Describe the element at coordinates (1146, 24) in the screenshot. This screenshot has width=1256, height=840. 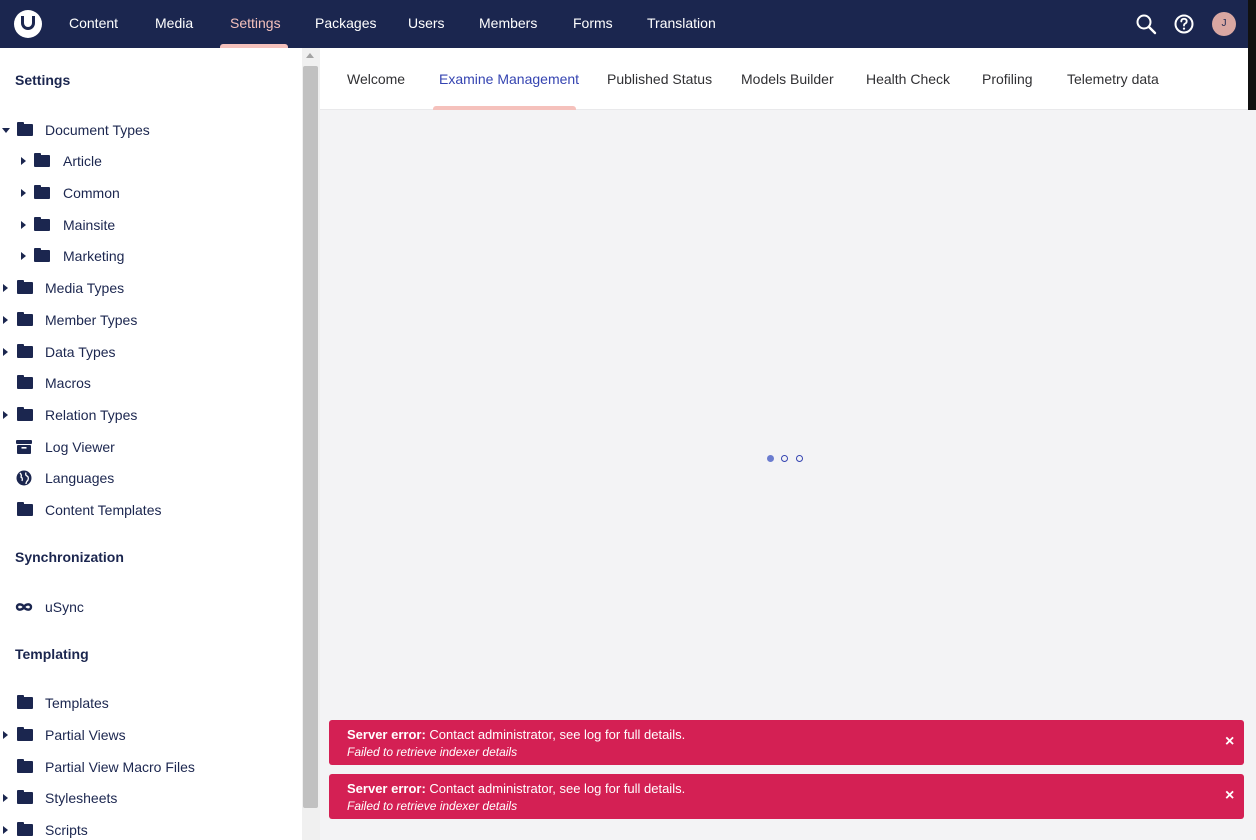
I see `search-icon` at that location.